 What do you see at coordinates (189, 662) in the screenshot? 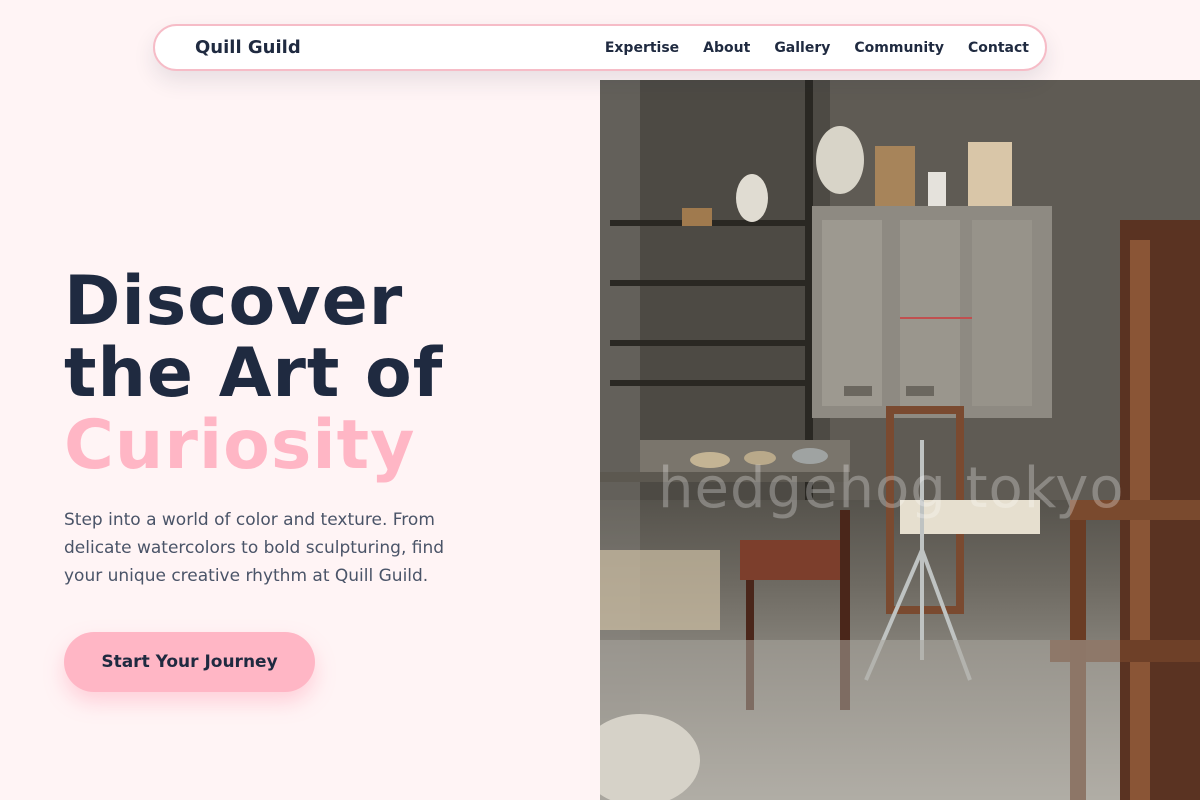
I see `start-journey-button: Start Your Journey` at bounding box center [189, 662].